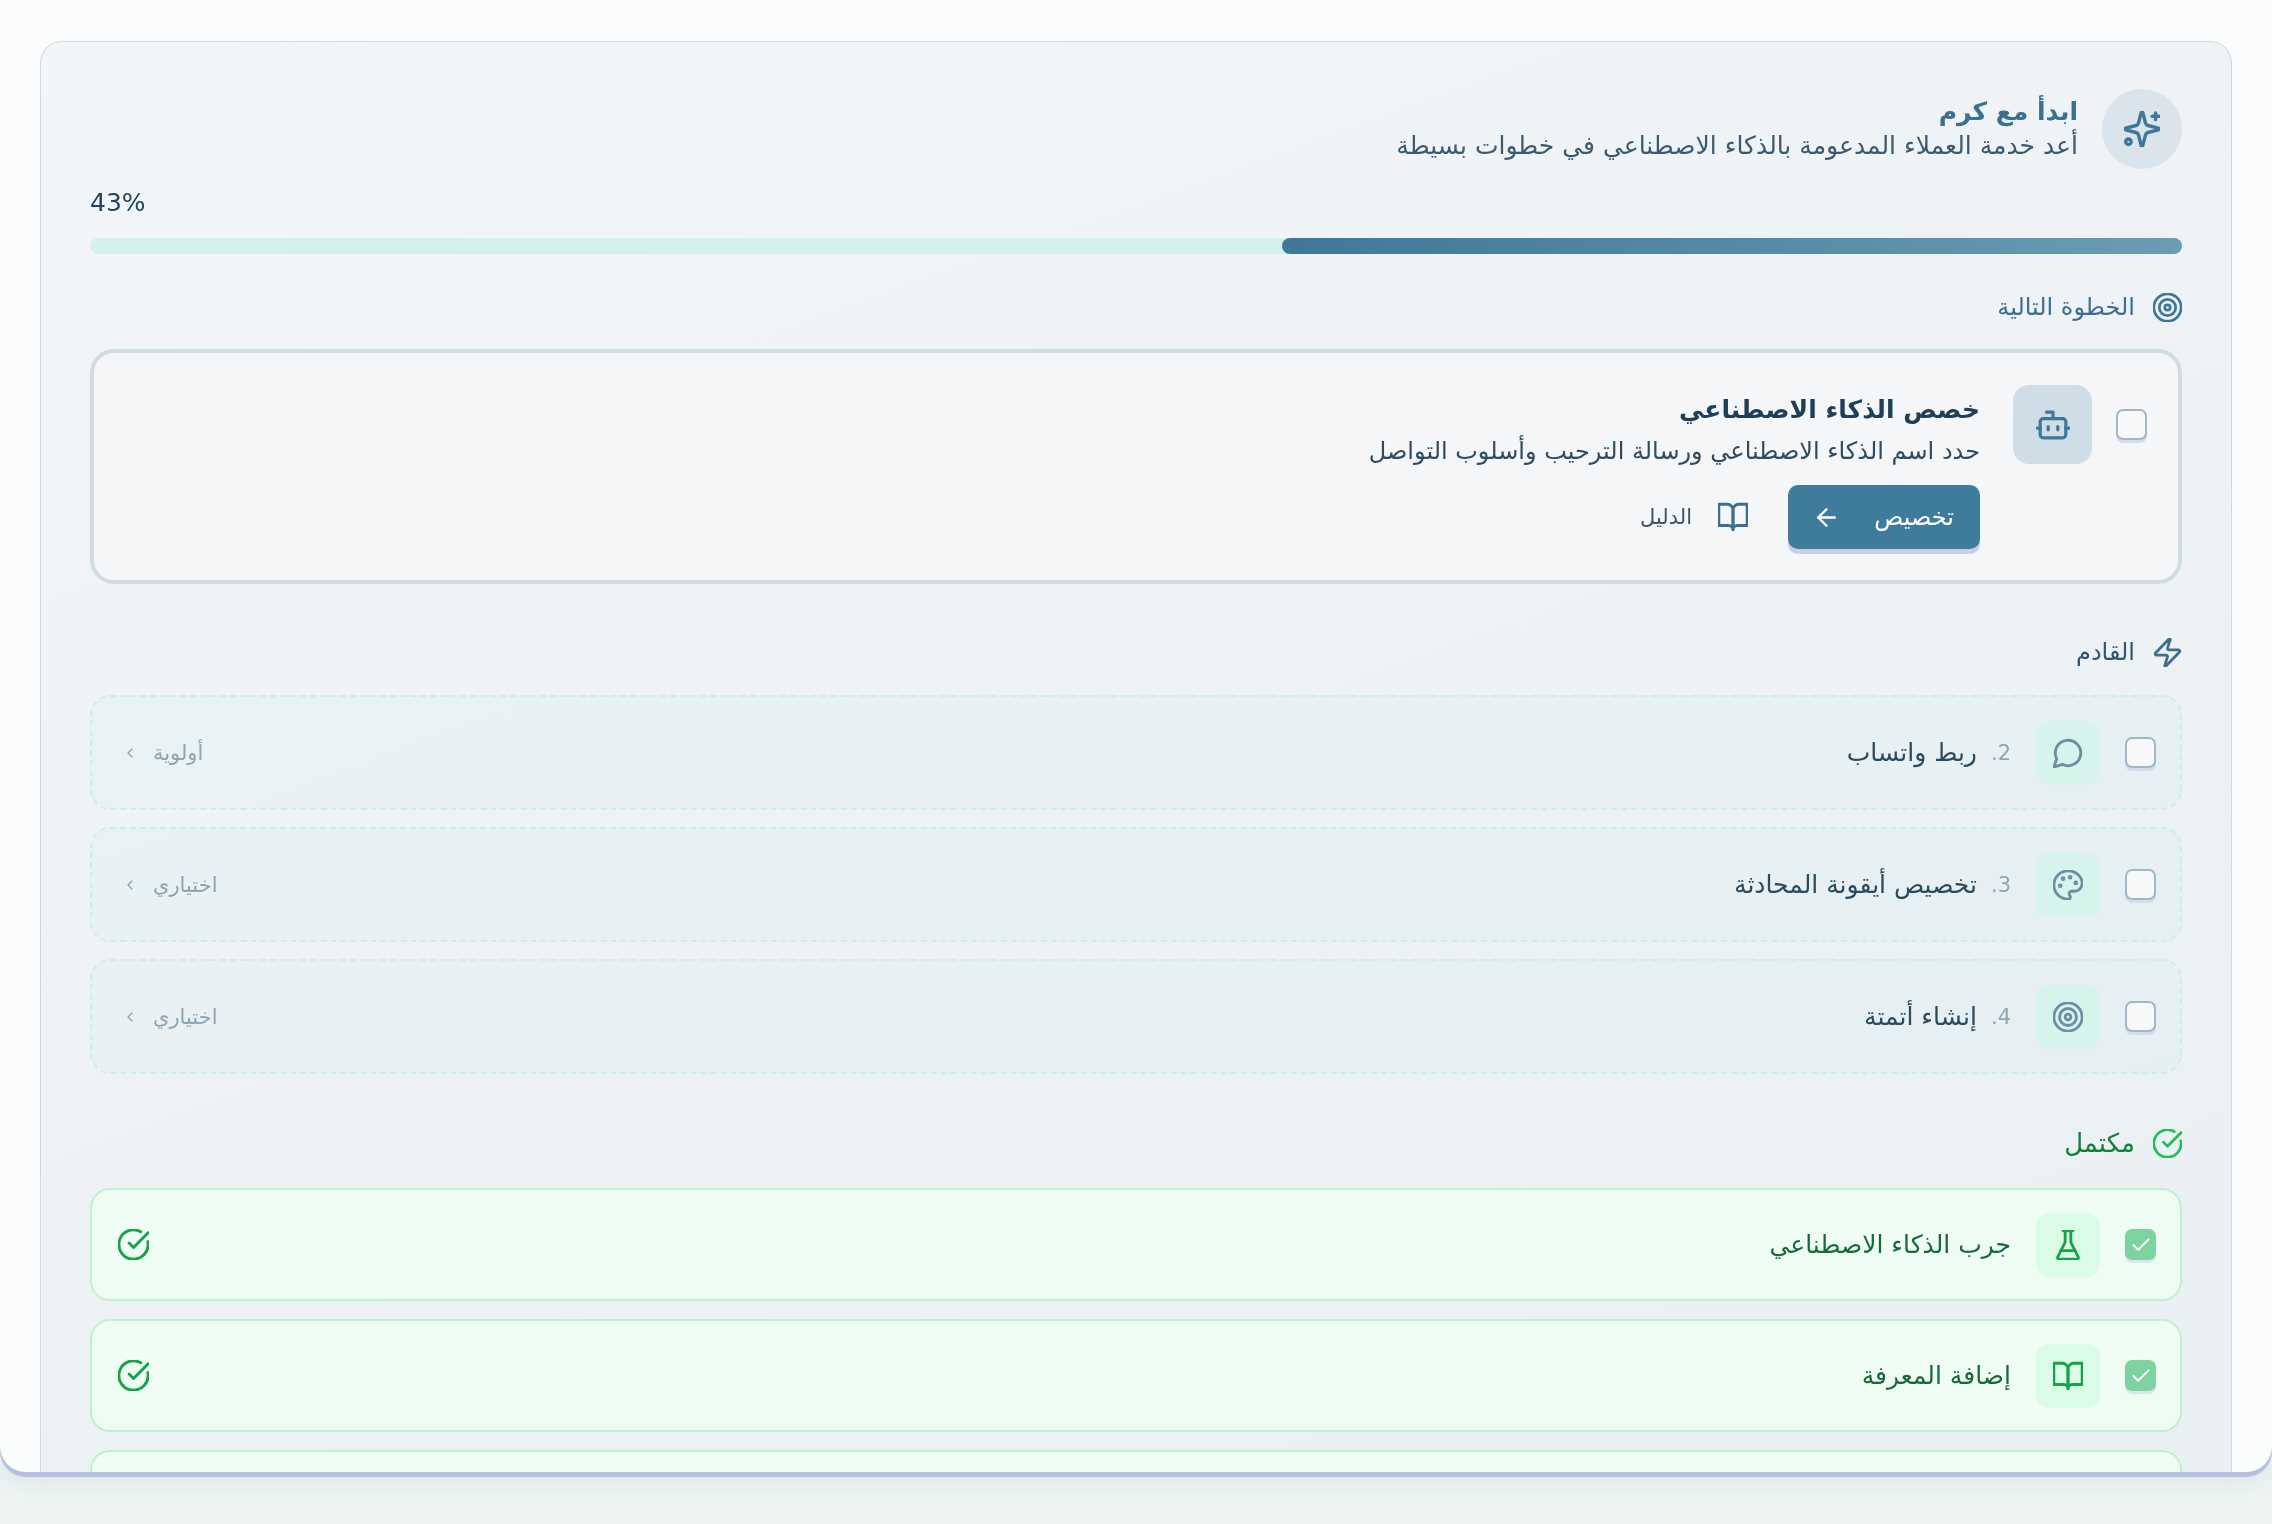  I want to click on task-description: حدد اسم الذكاء الاصطناعي ورسالة الترحيب وأسلوب التواصل, so click(1674, 451).